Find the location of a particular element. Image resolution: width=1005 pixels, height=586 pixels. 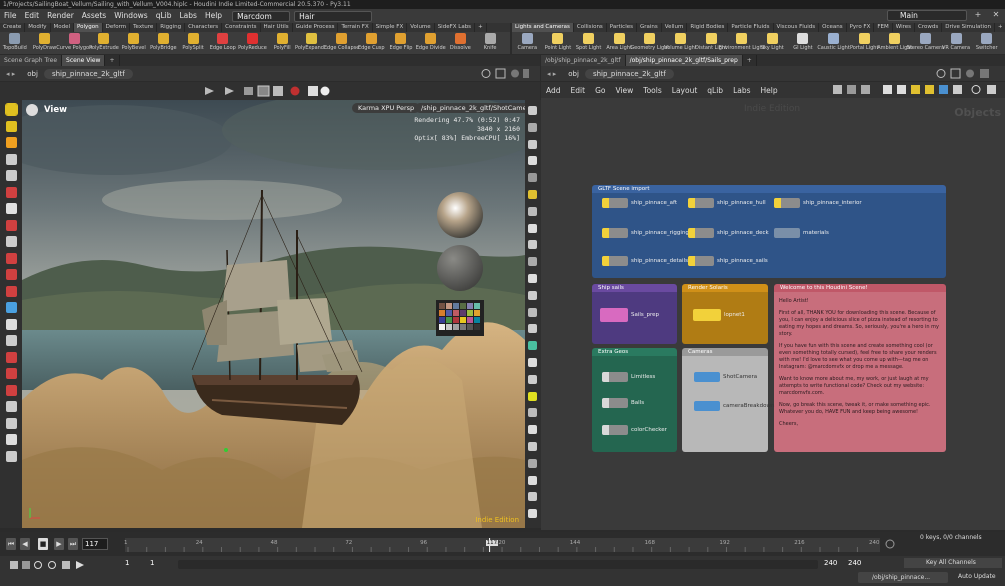

display-option-1-icon is located at coordinates (532, 110).